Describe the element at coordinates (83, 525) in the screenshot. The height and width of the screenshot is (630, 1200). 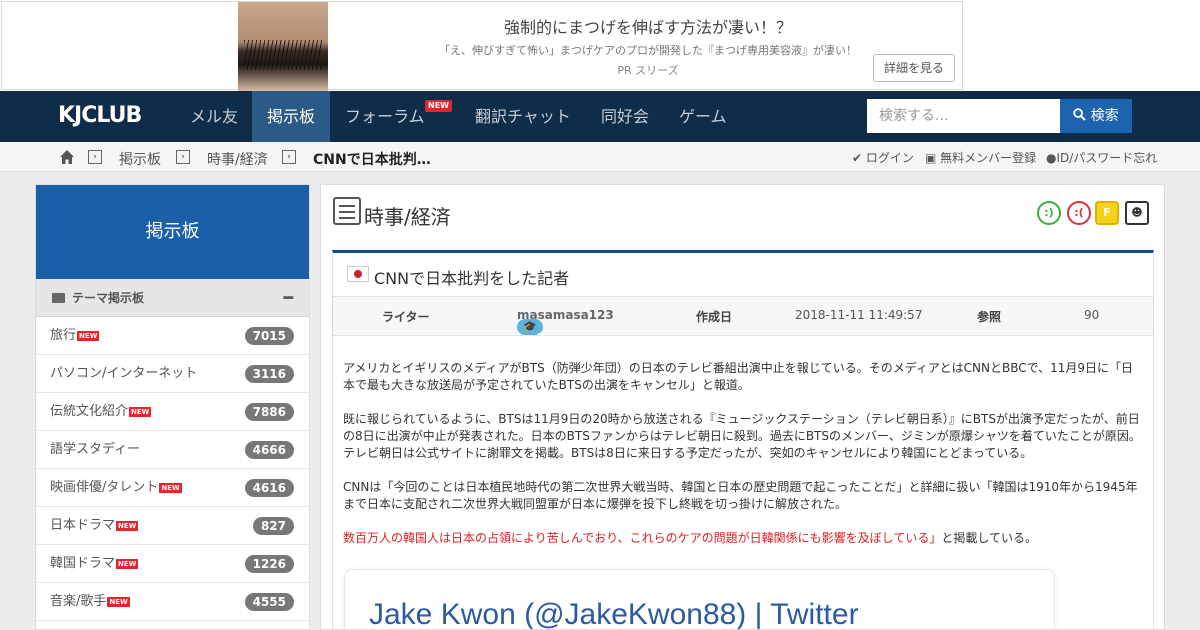
I see `sidebar-item-label: 日本ドラマ` at that location.